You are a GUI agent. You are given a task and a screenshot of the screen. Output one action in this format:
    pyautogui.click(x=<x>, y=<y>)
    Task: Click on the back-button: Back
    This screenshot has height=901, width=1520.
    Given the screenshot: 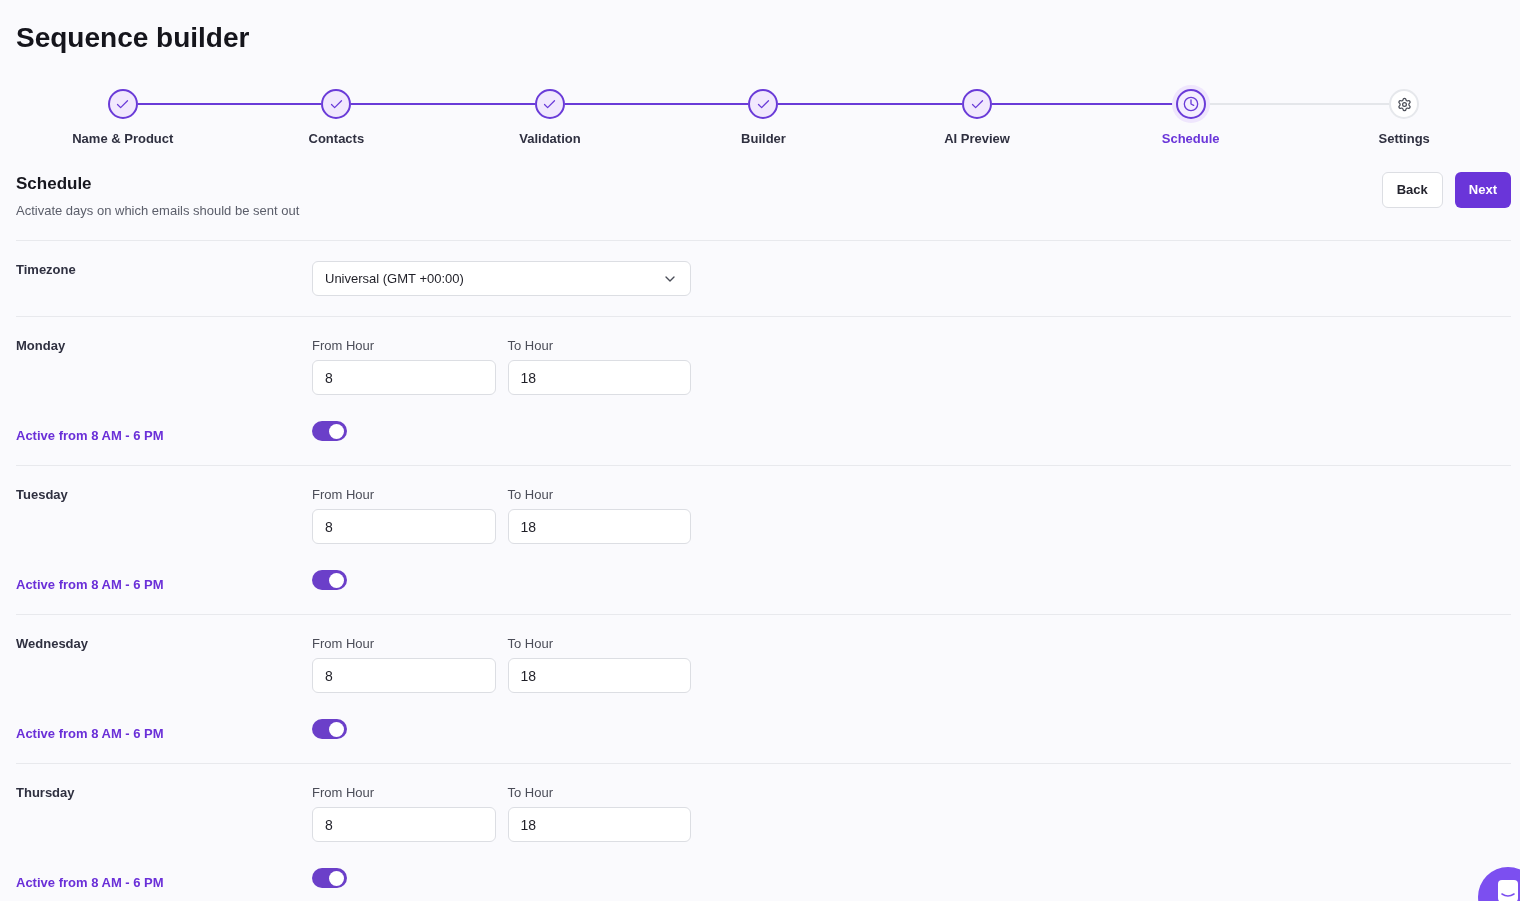 What is the action you would take?
    pyautogui.click(x=1412, y=190)
    